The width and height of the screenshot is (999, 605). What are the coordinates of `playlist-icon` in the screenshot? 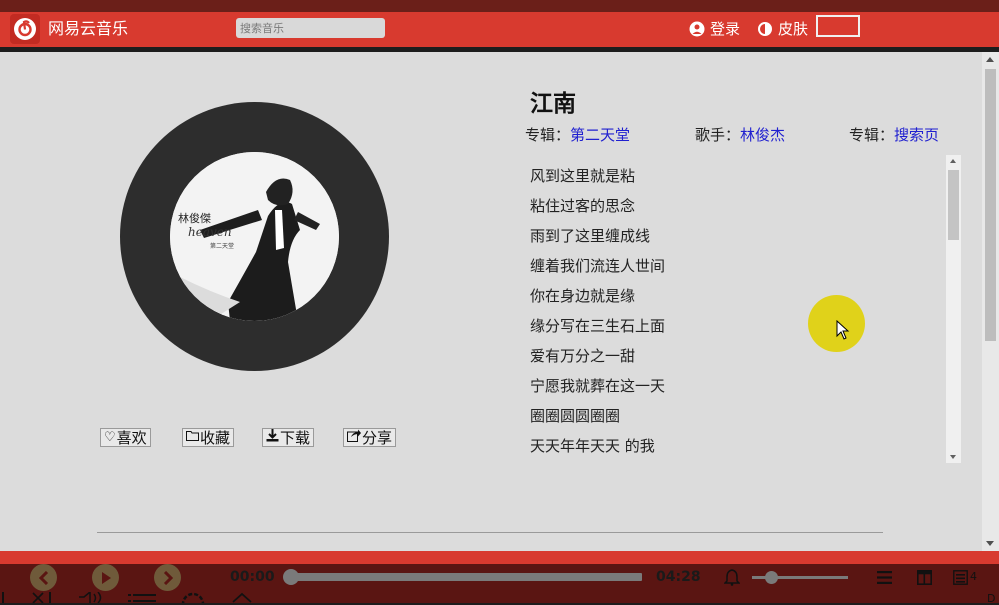 It's located at (960, 577).